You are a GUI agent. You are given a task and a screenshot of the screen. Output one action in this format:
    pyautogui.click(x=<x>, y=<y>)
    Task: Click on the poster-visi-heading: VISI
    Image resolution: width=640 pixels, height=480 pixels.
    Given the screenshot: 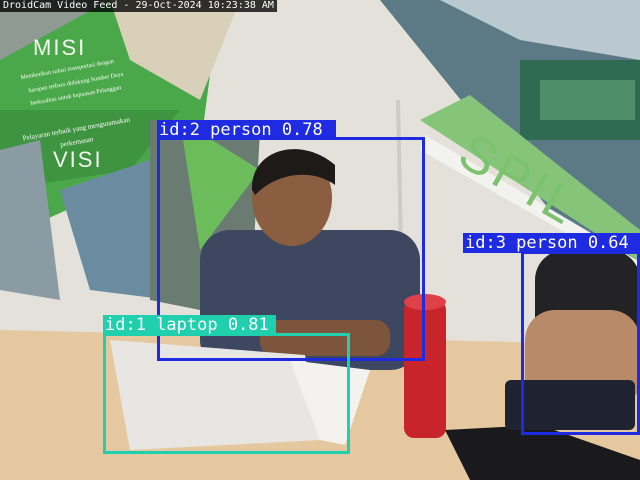 What is the action you would take?
    pyautogui.click(x=78, y=159)
    